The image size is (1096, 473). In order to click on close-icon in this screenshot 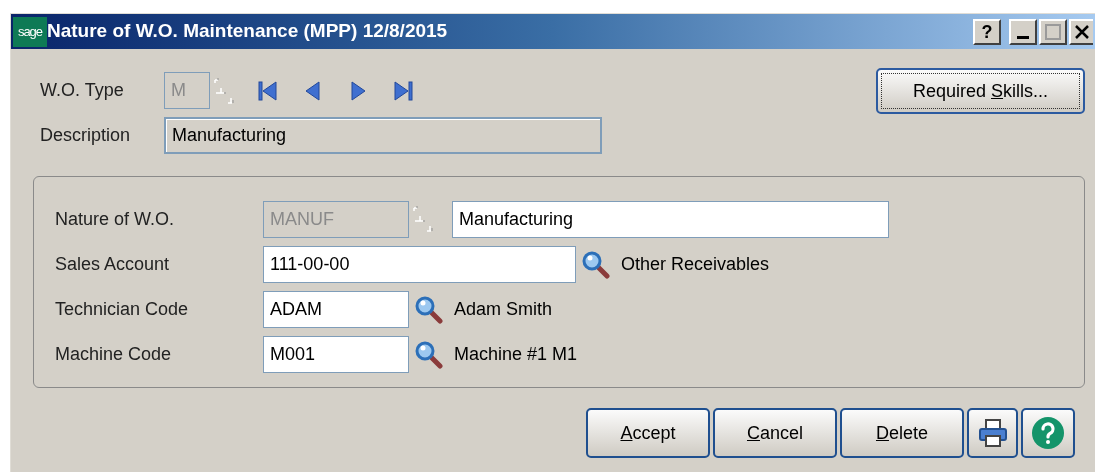, I will do `click(1082, 31)`.